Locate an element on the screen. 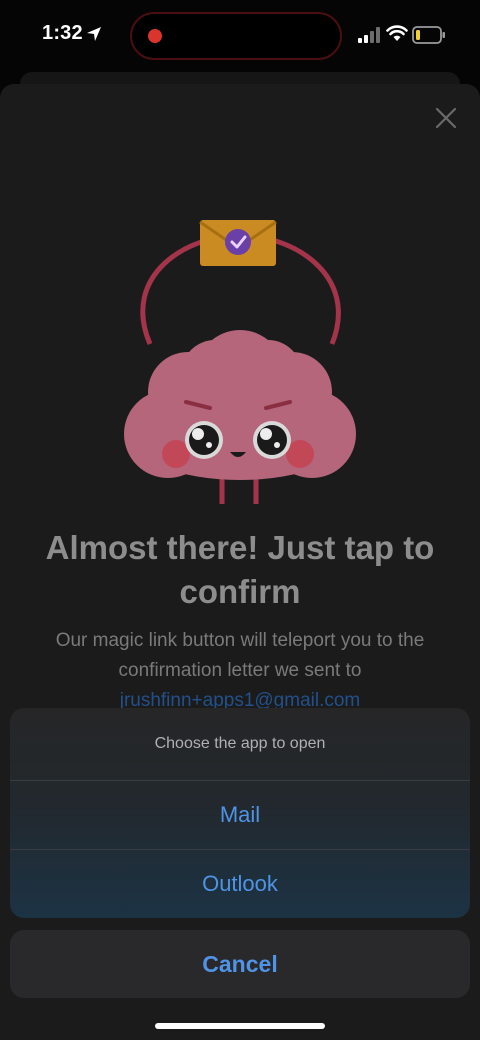  action-sheet-title: Choose the app to open is located at coordinates (240, 743).